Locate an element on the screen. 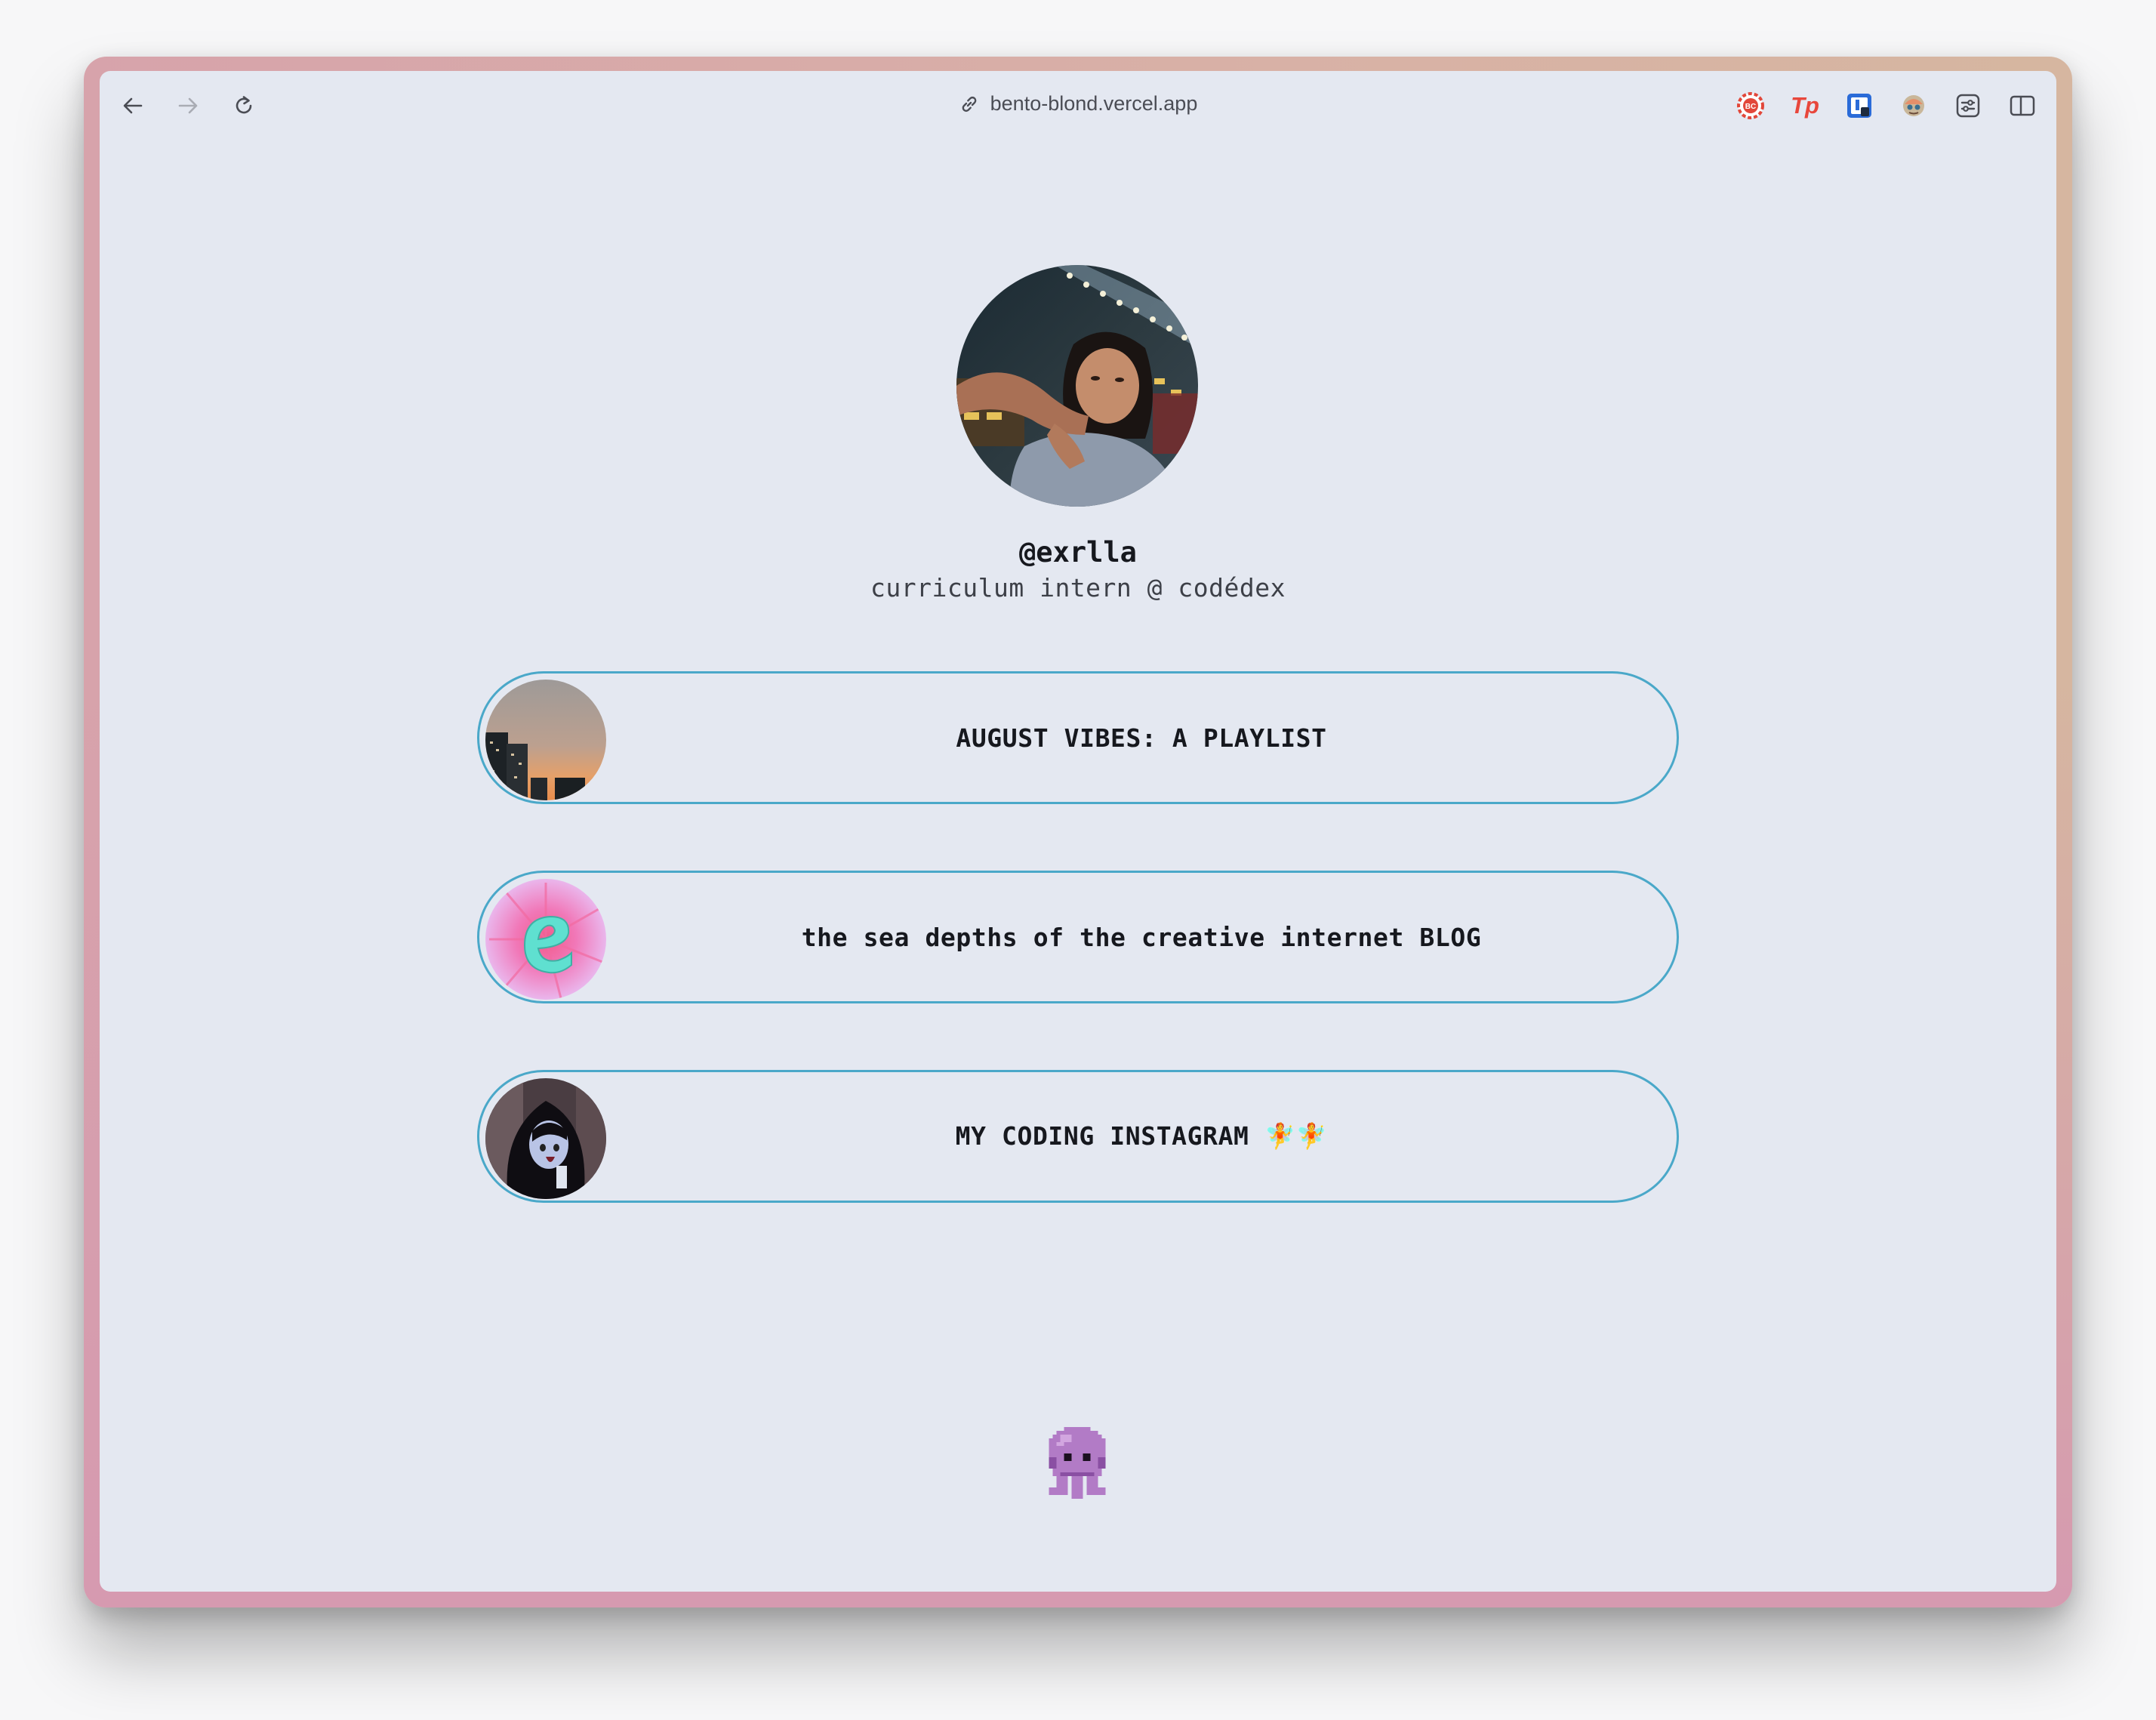 The width and height of the screenshot is (2156, 1720). profile-username: @exrlla is located at coordinates (1078, 552).